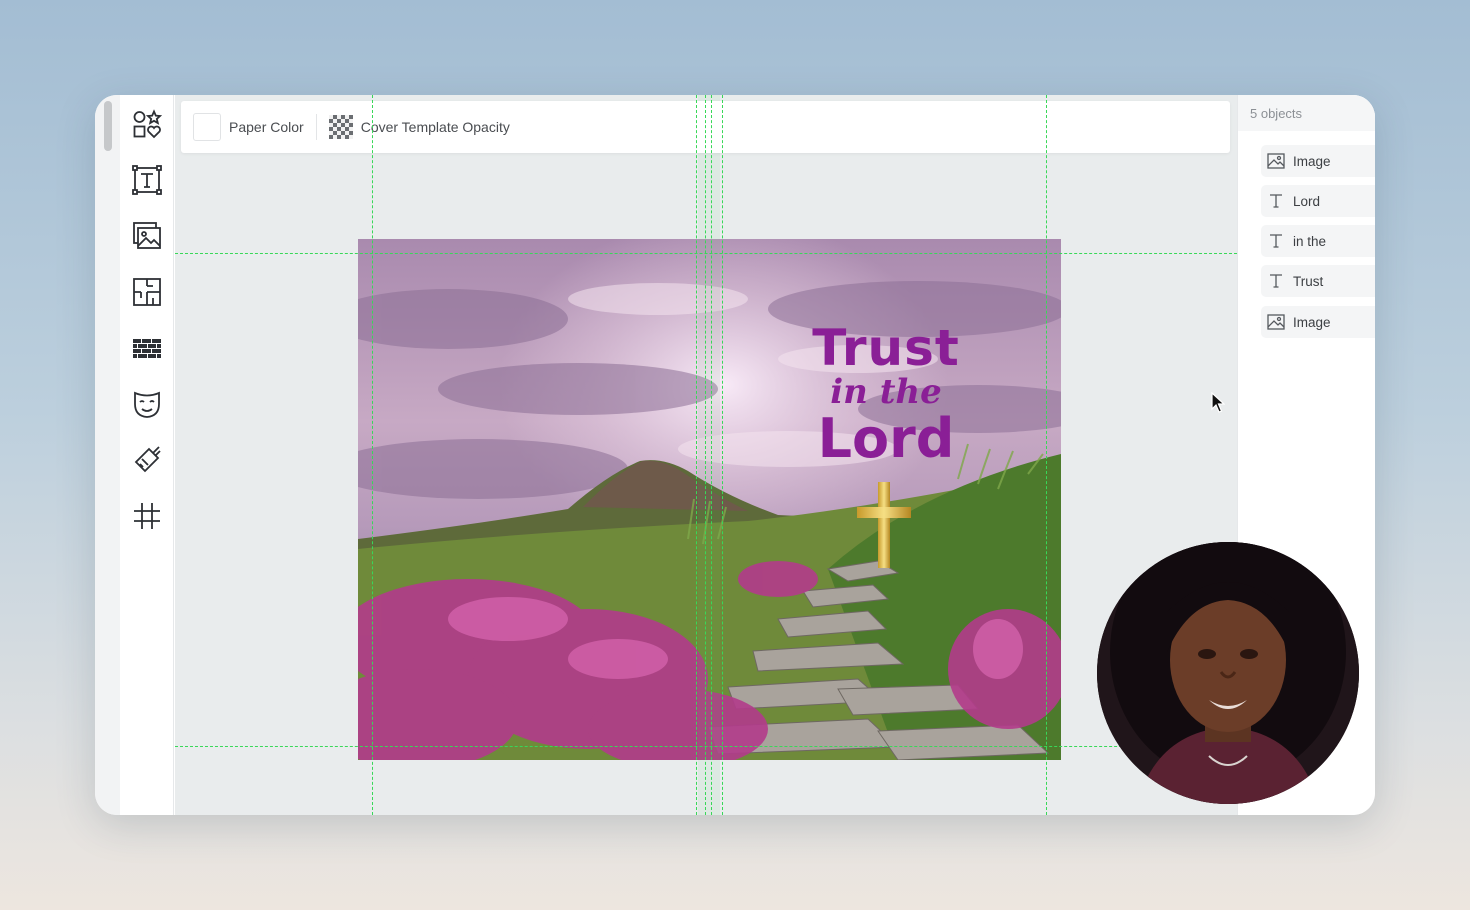  What do you see at coordinates (107, 455) in the screenshot?
I see `left-scroll-rail` at bounding box center [107, 455].